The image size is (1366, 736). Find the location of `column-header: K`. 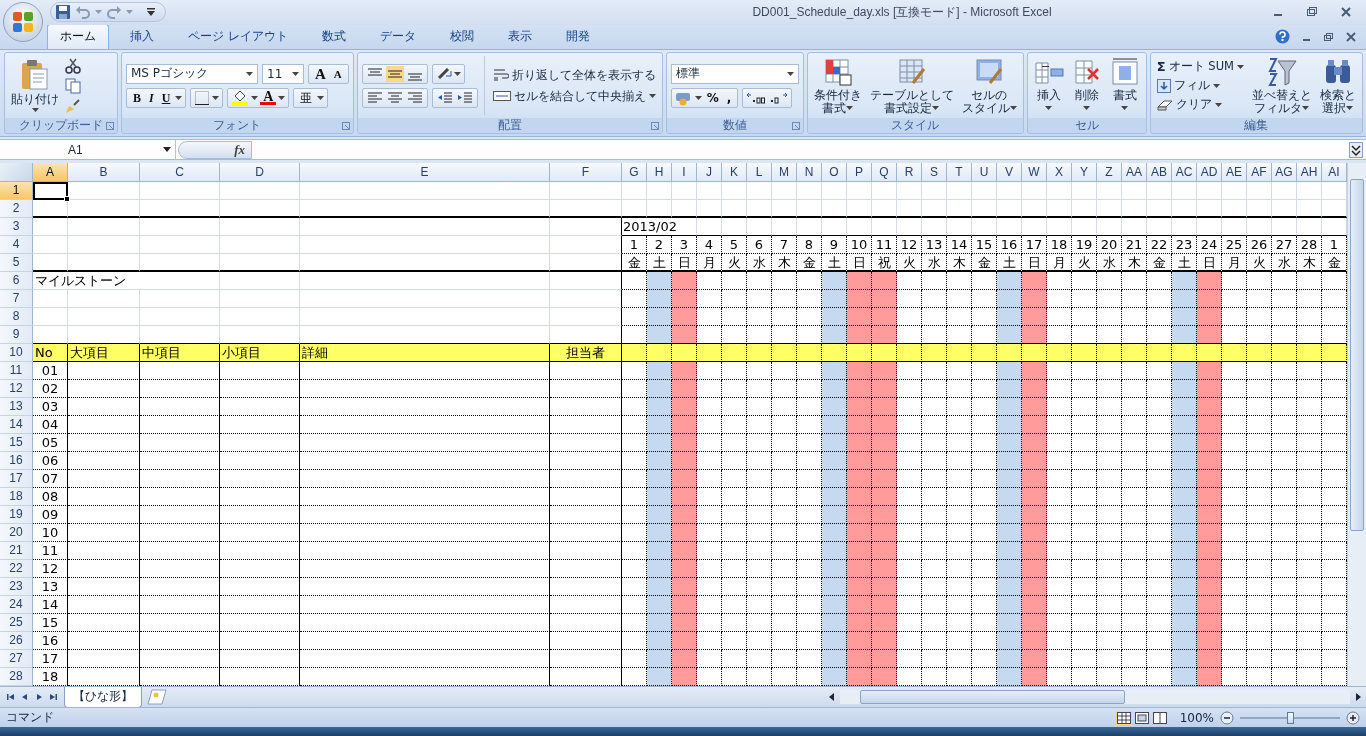

column-header: K is located at coordinates (734, 173).